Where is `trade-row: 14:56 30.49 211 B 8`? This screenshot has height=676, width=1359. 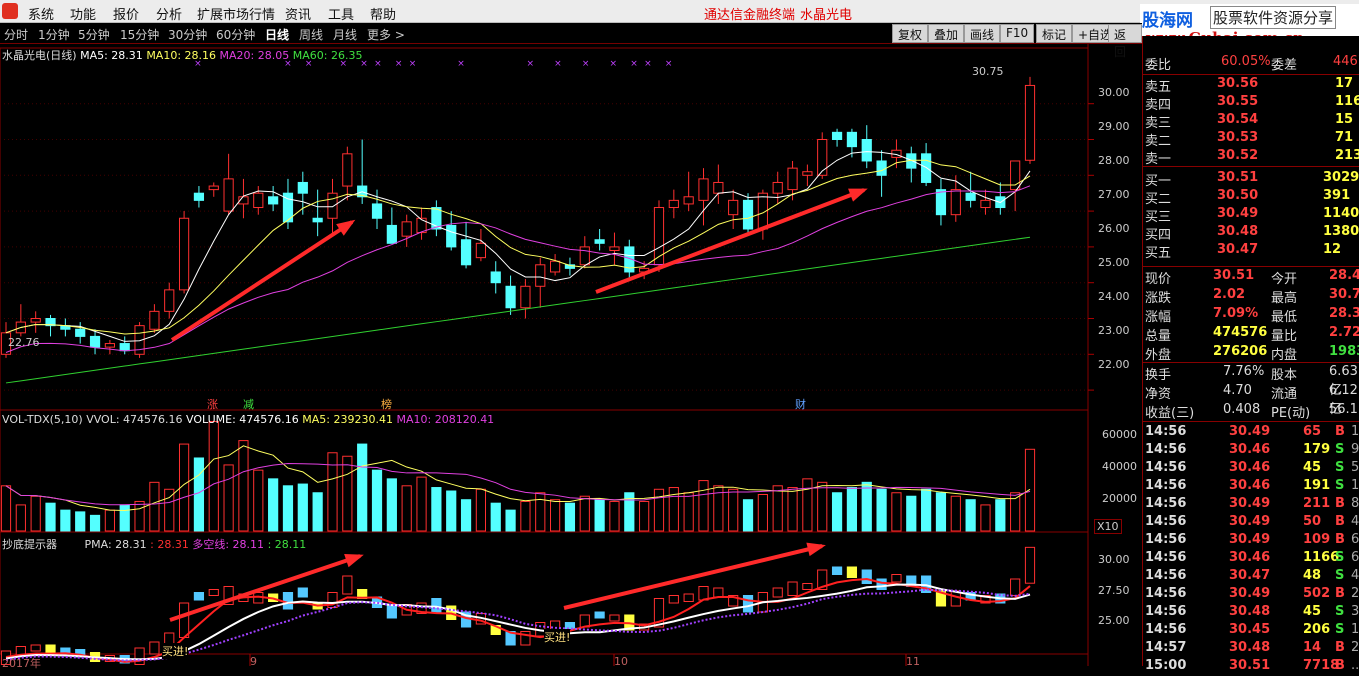 trade-row: 14:56 30.49 211 B 8 is located at coordinates (1251, 505).